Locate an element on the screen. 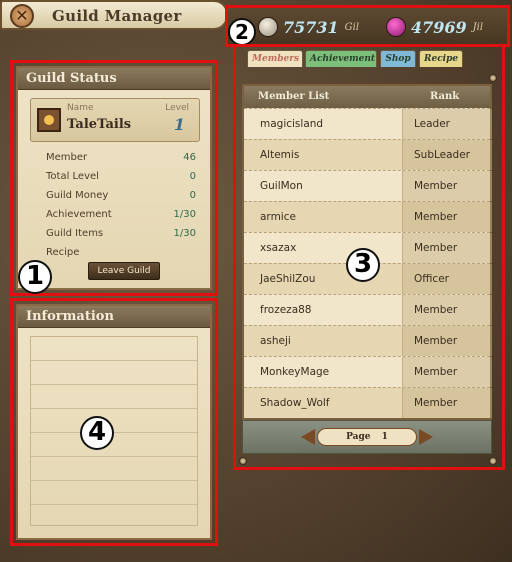 The image size is (512, 562). column-member-list: Member List is located at coordinates (294, 96).